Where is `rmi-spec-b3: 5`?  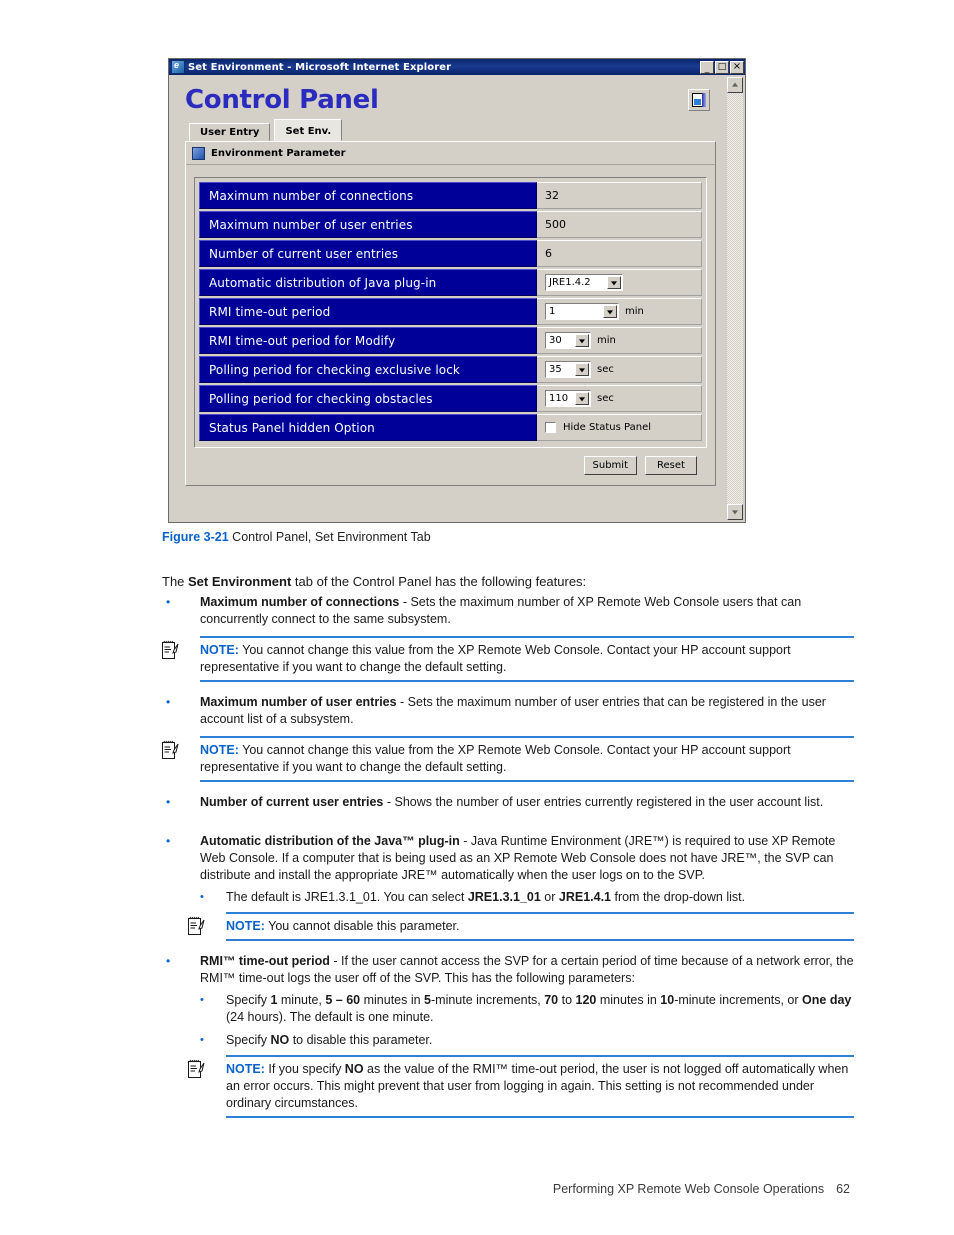
rmi-spec-b3: 5 is located at coordinates (427, 1000).